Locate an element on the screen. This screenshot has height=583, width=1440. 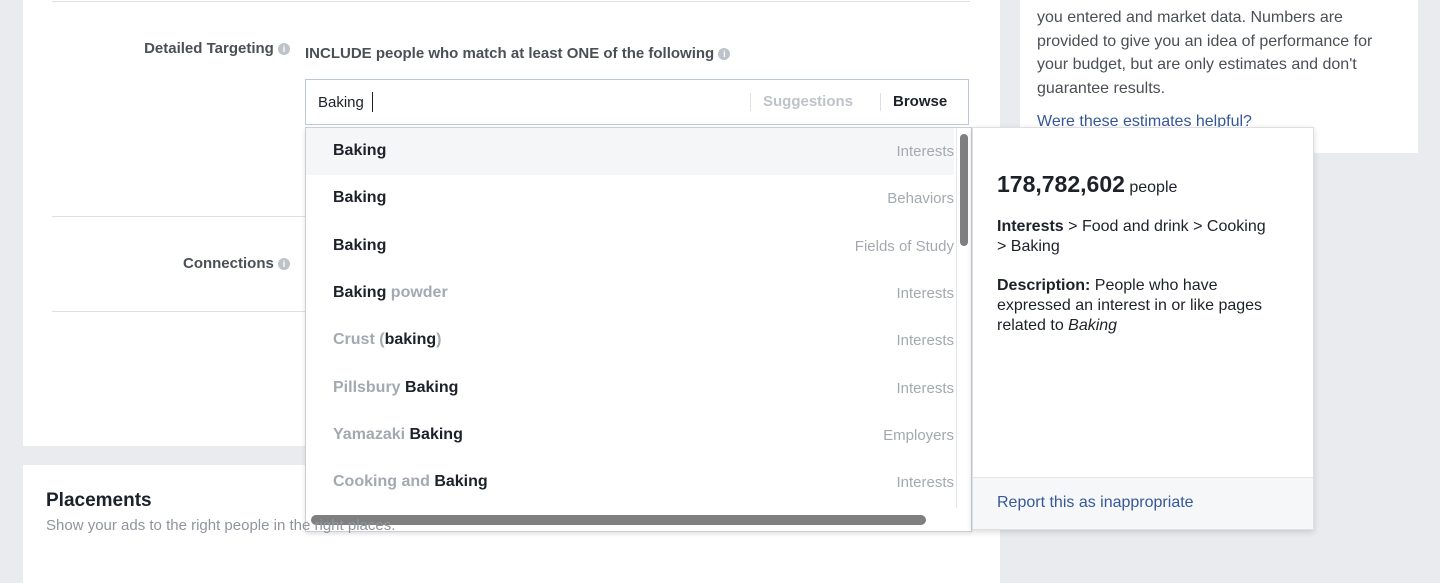
vertical-scrollbar is located at coordinates (963, 318).